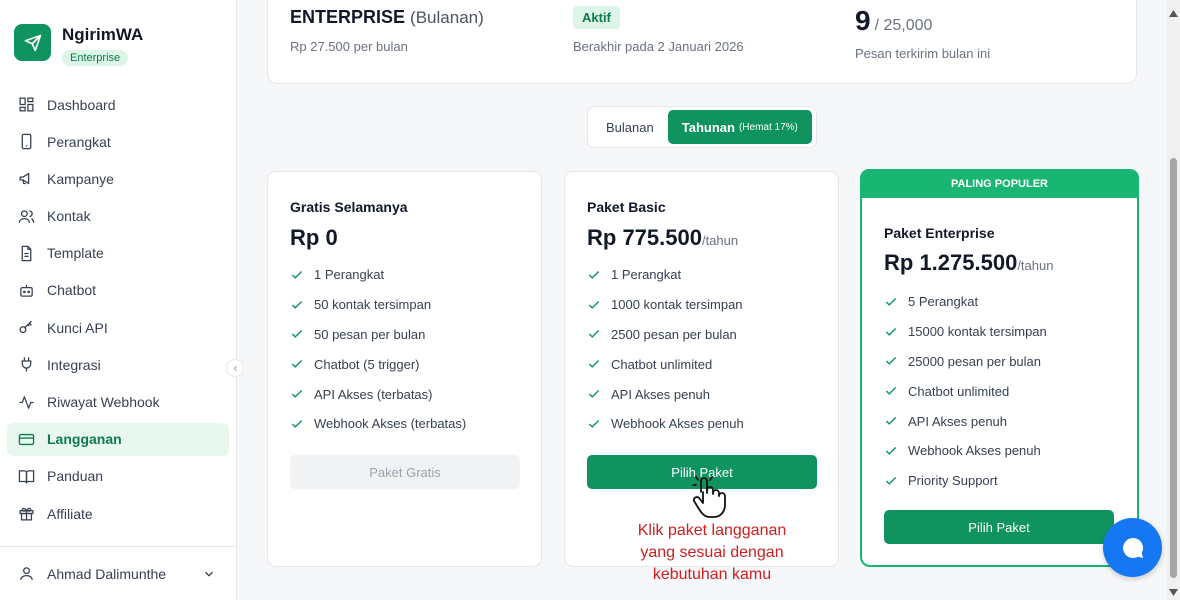 The height and width of the screenshot is (600, 1180). I want to click on usage-count: 9, so click(863, 20).